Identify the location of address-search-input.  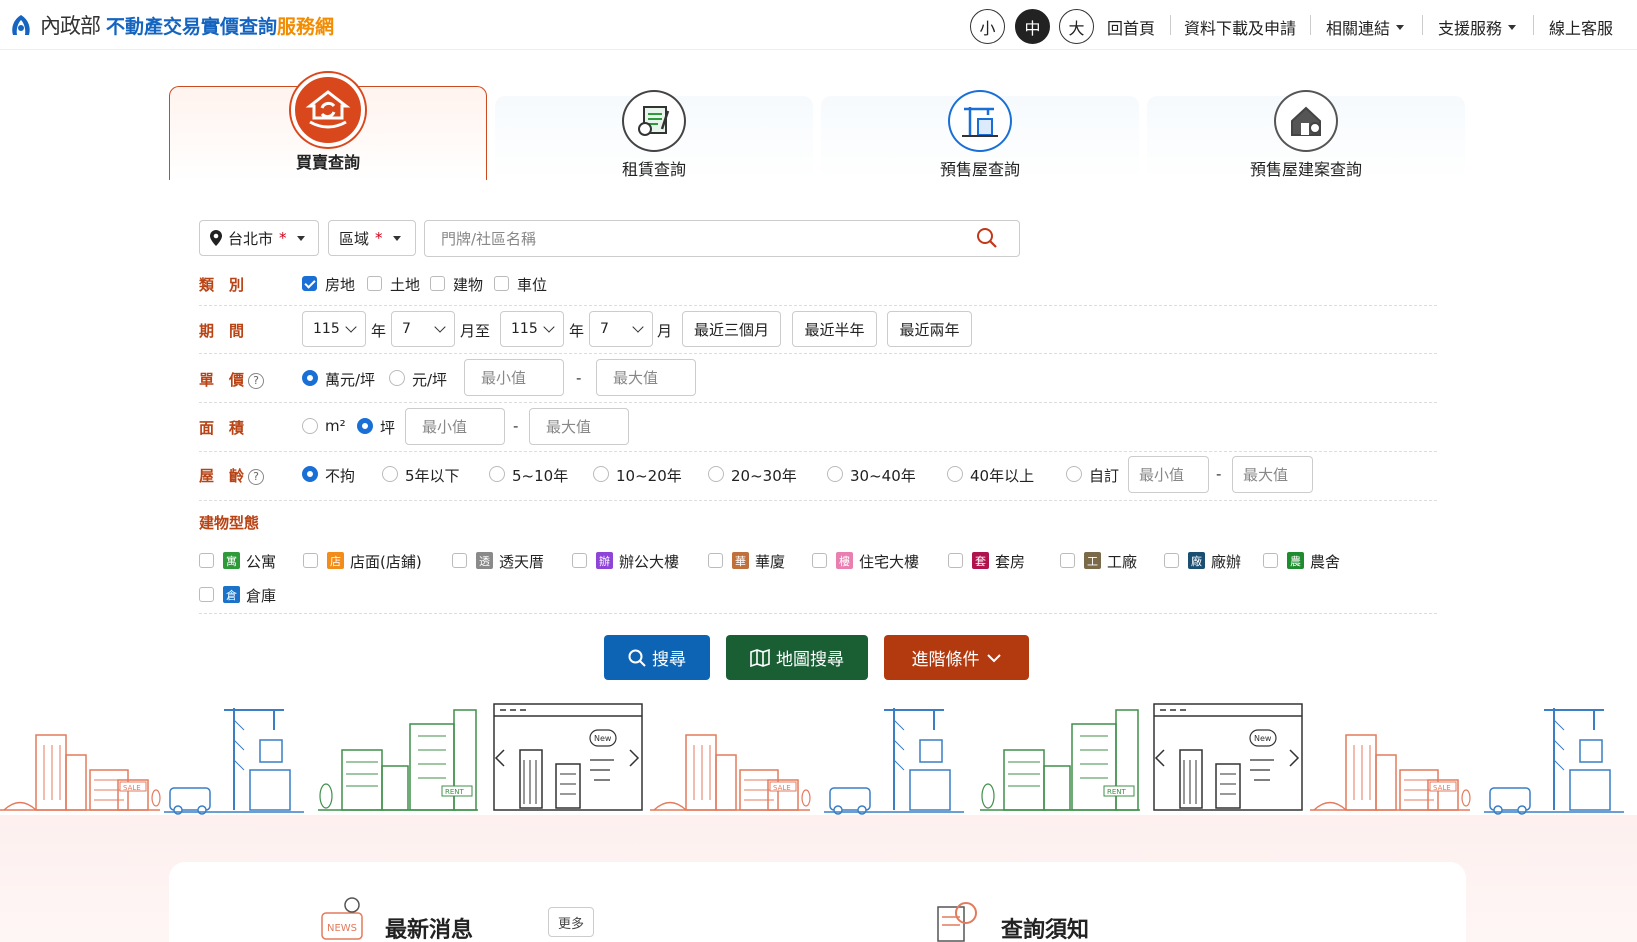
(722, 238).